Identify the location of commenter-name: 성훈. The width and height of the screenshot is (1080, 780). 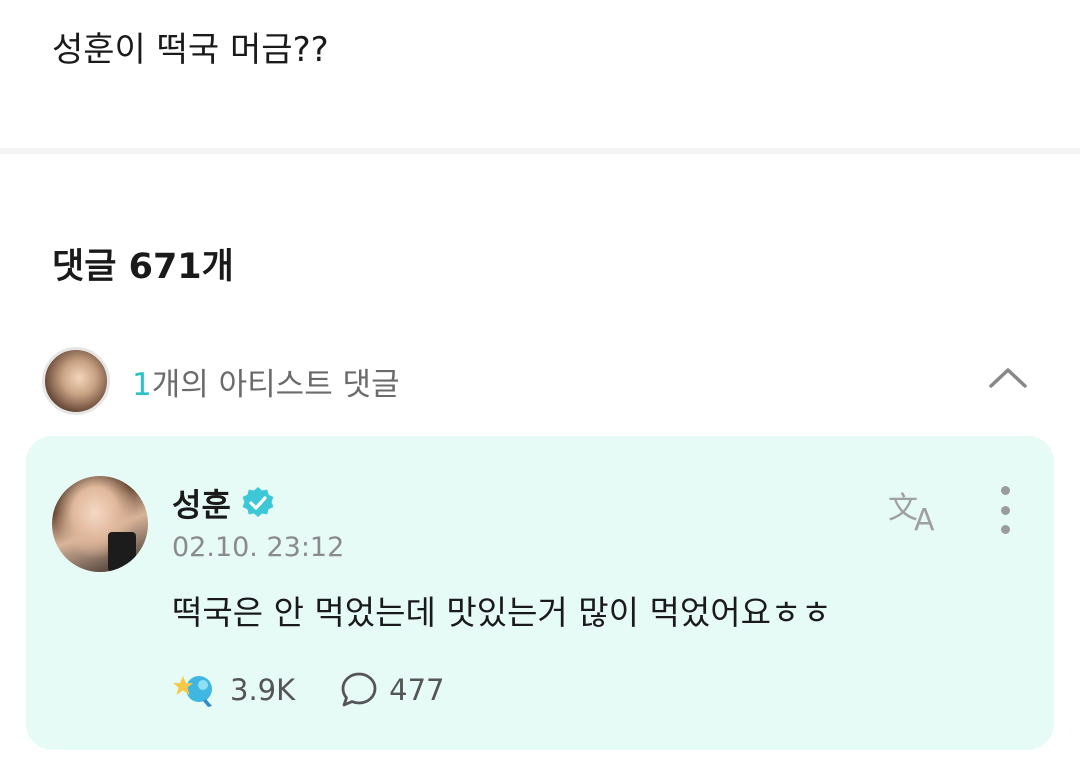
(201, 503).